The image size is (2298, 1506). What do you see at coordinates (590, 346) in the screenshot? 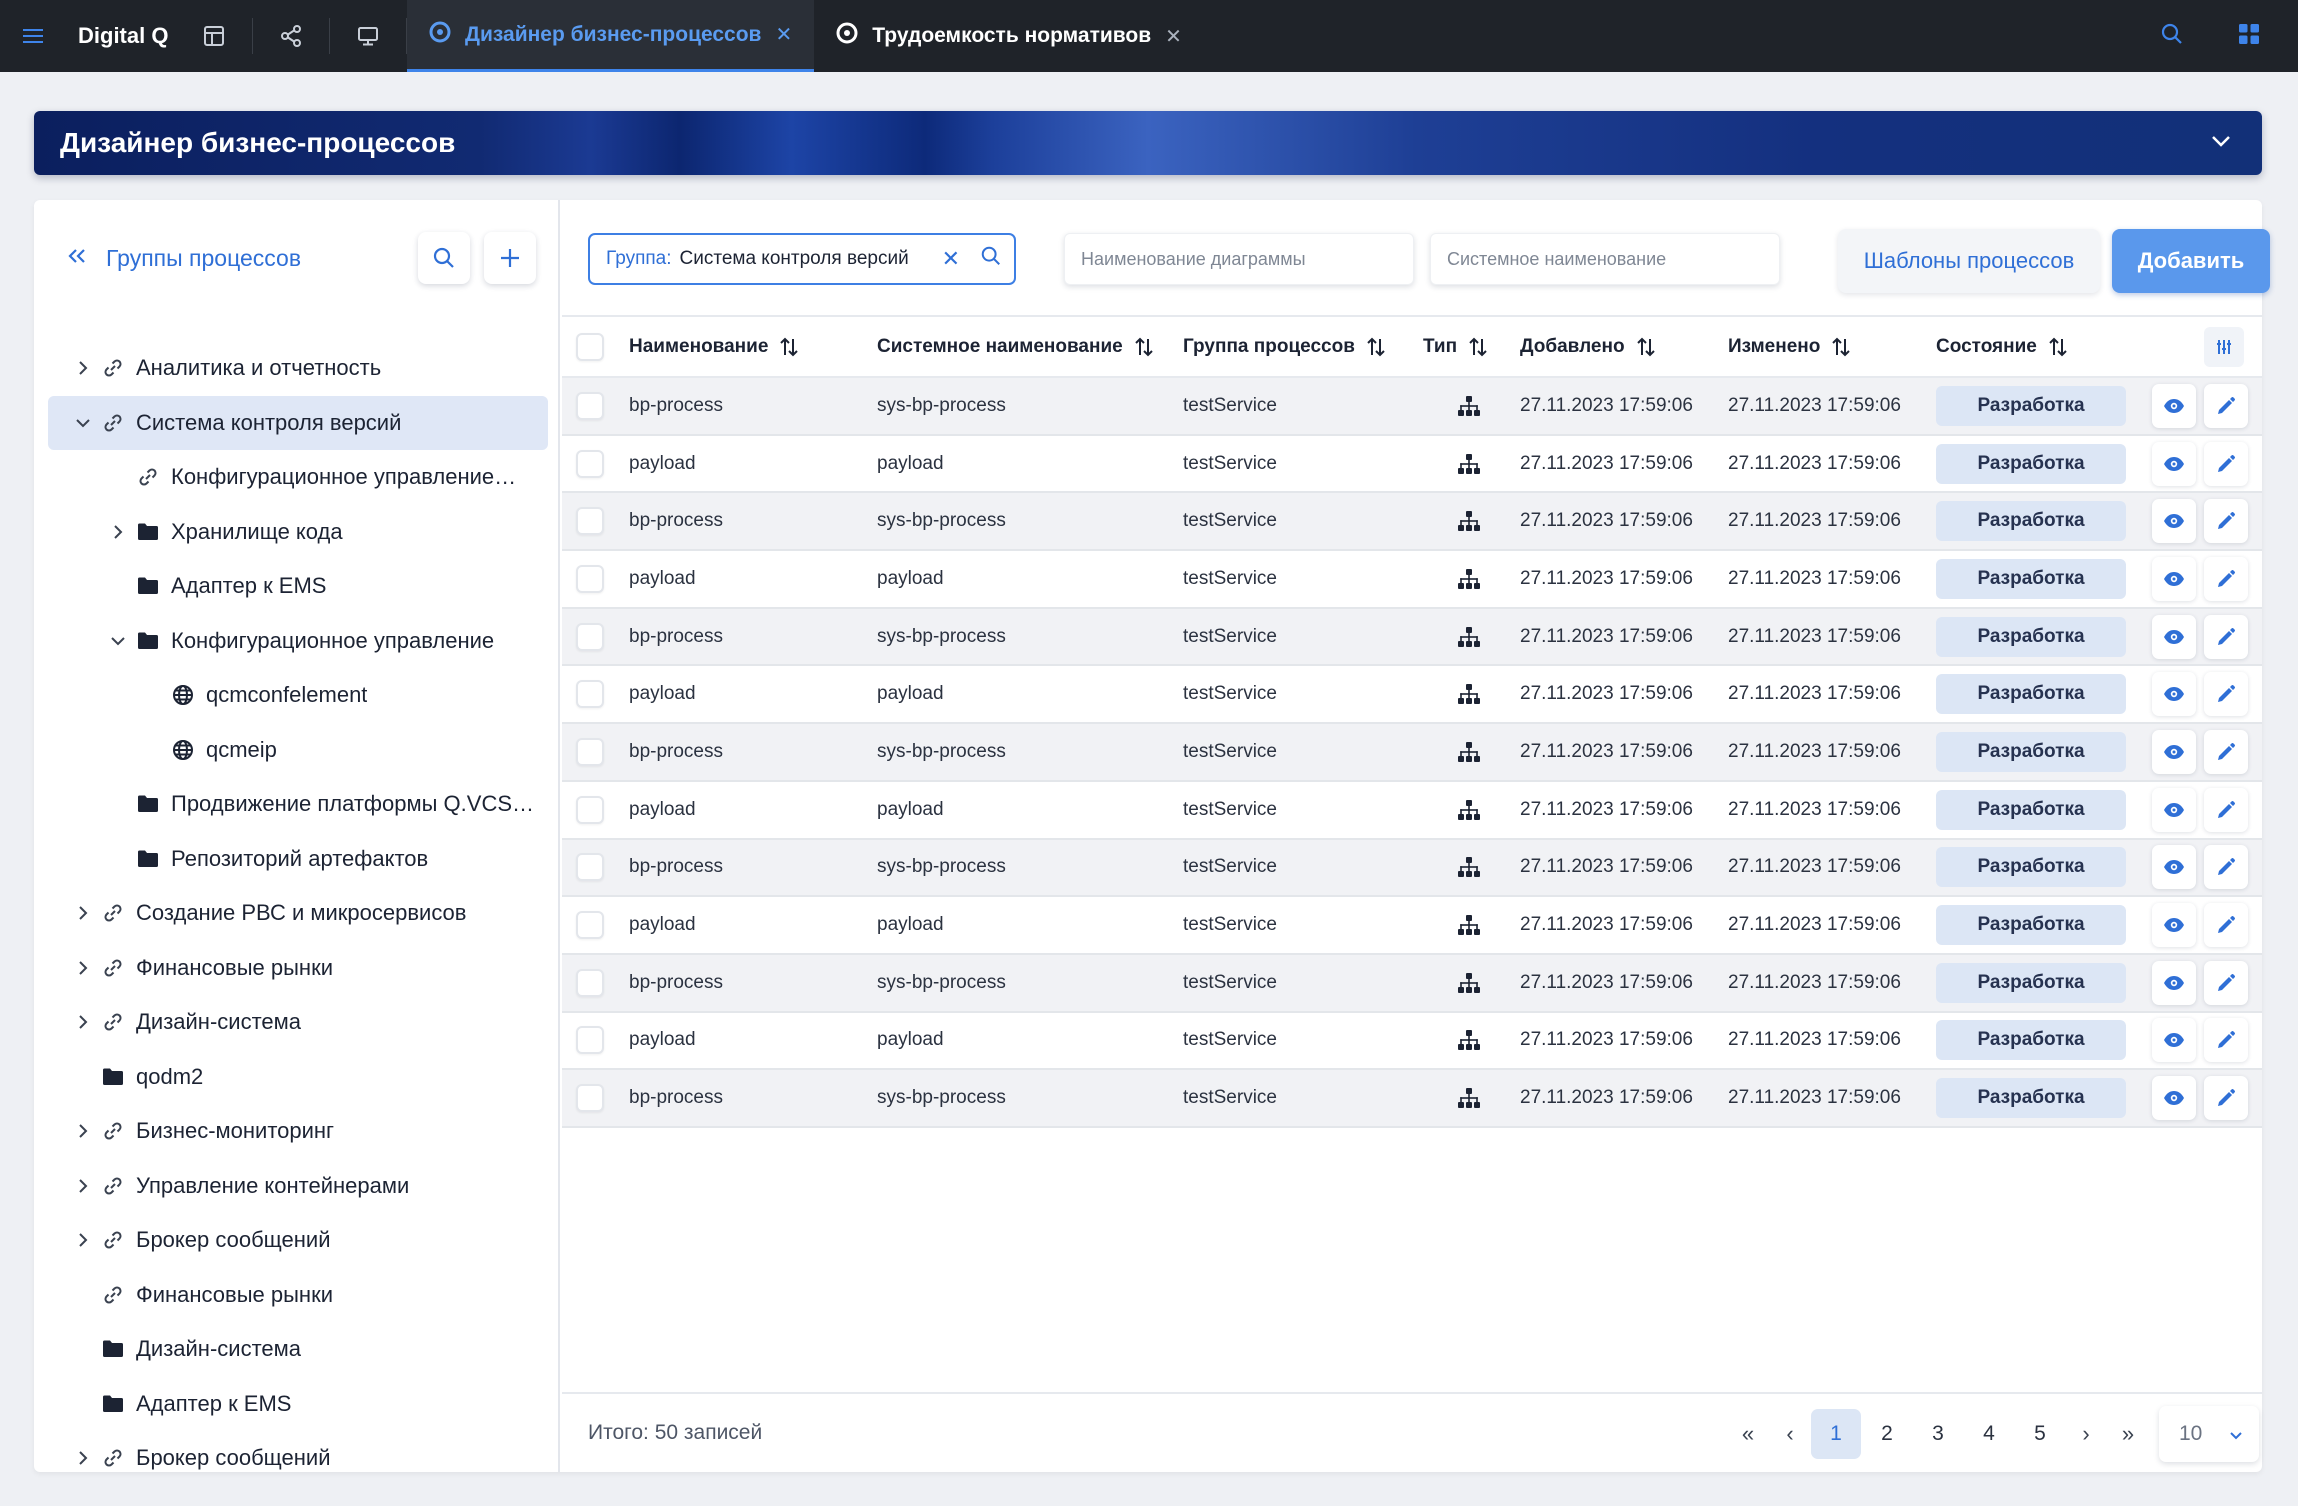
I see `select-all-checkbox` at bounding box center [590, 346].